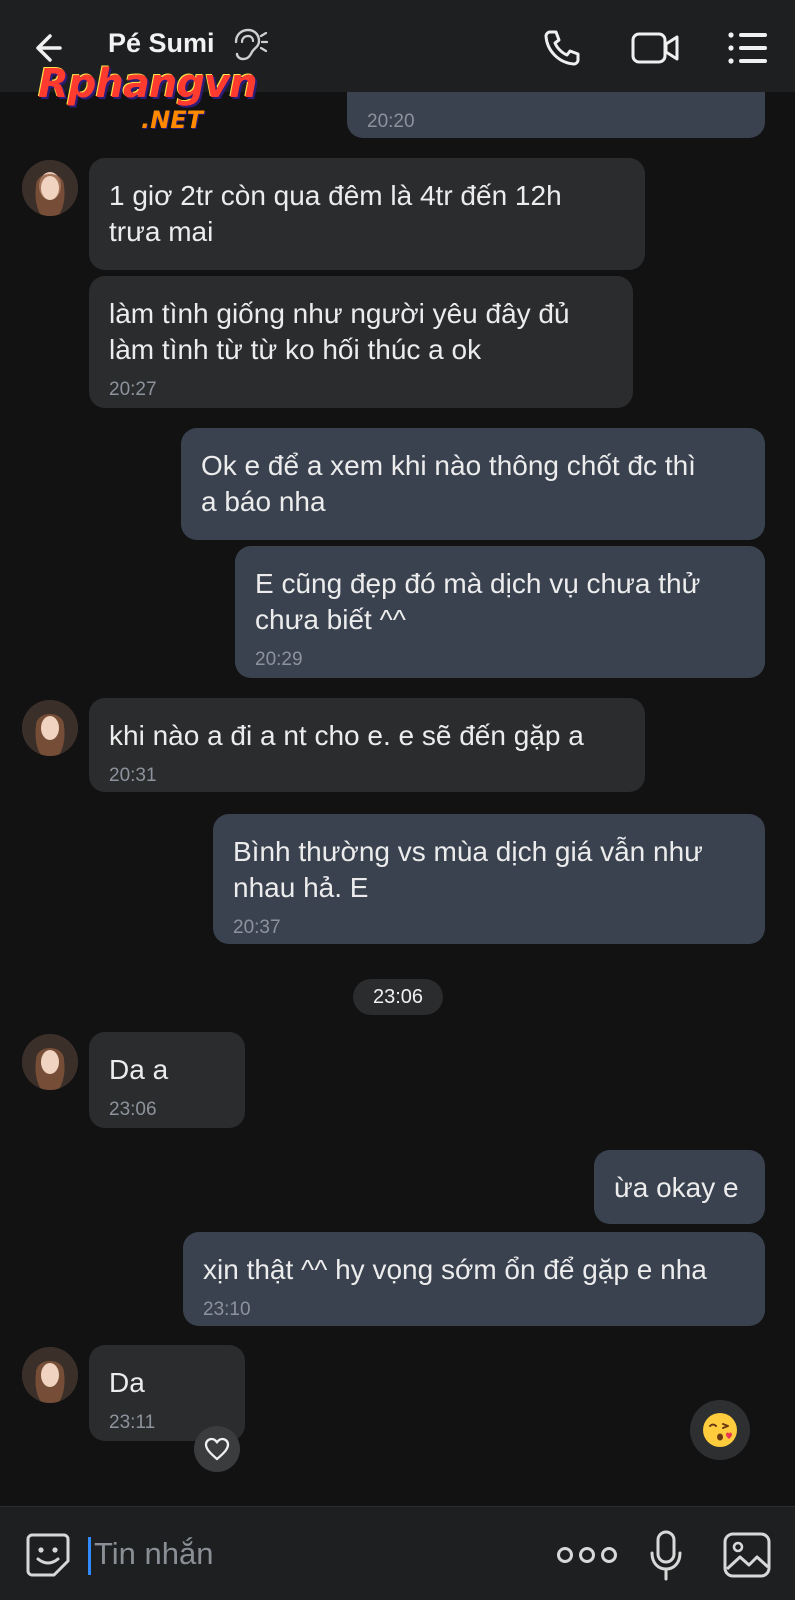  Describe the element at coordinates (656, 48) in the screenshot. I see `video-call-icon` at that location.